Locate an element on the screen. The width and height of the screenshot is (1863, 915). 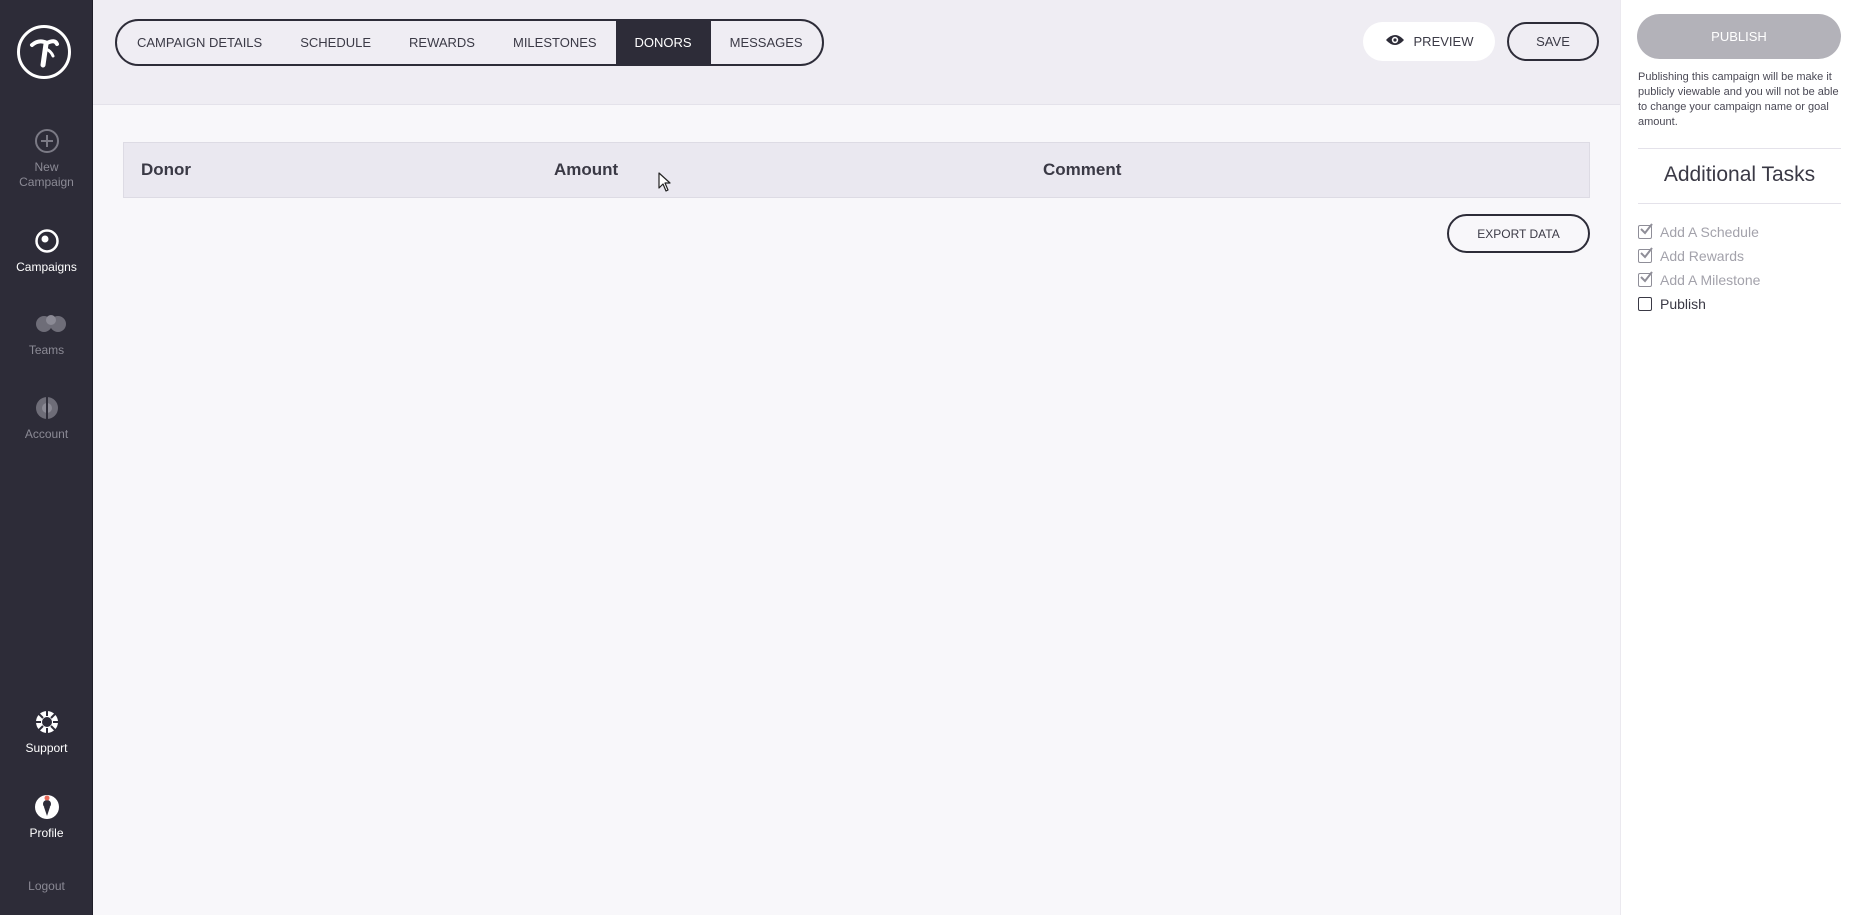
task-publish: Publish is located at coordinates (1672, 304).